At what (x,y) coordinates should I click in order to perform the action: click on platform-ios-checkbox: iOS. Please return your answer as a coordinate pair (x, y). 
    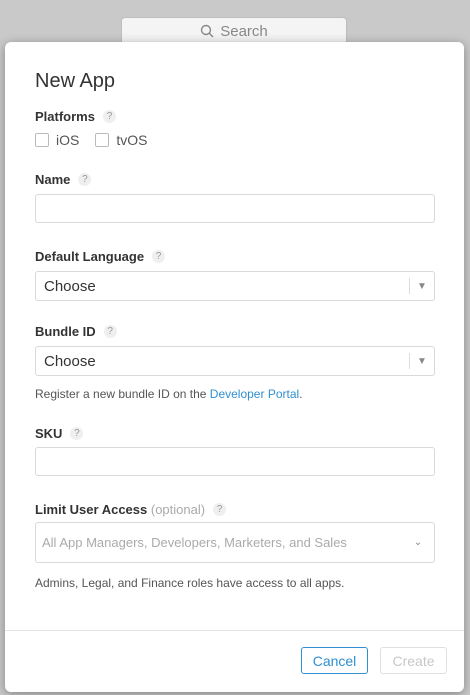
    Looking at the image, I should click on (57, 140).